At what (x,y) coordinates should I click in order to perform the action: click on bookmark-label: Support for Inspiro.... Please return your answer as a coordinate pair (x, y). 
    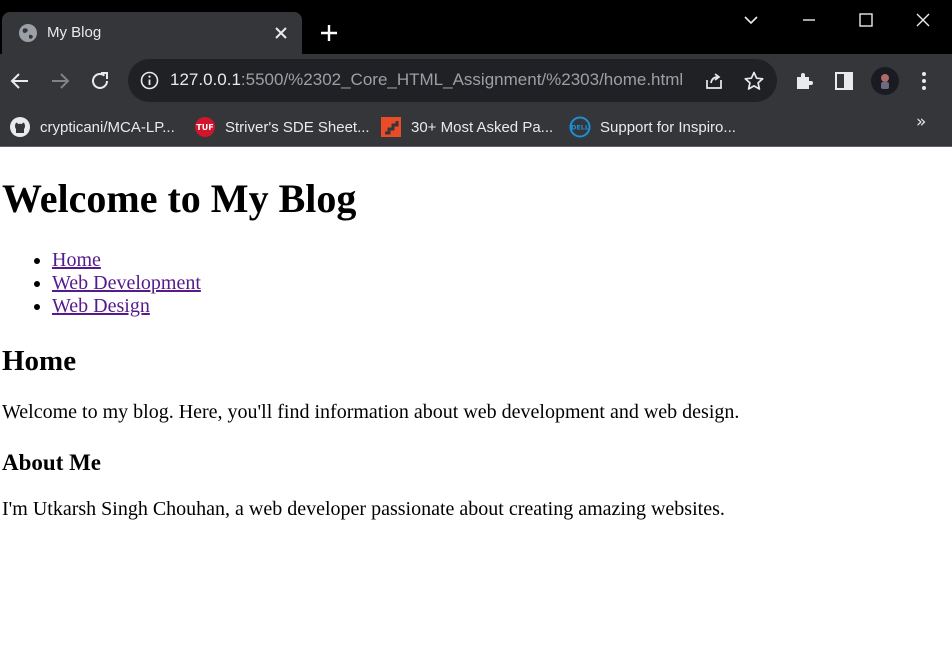
    Looking at the image, I should click on (668, 127).